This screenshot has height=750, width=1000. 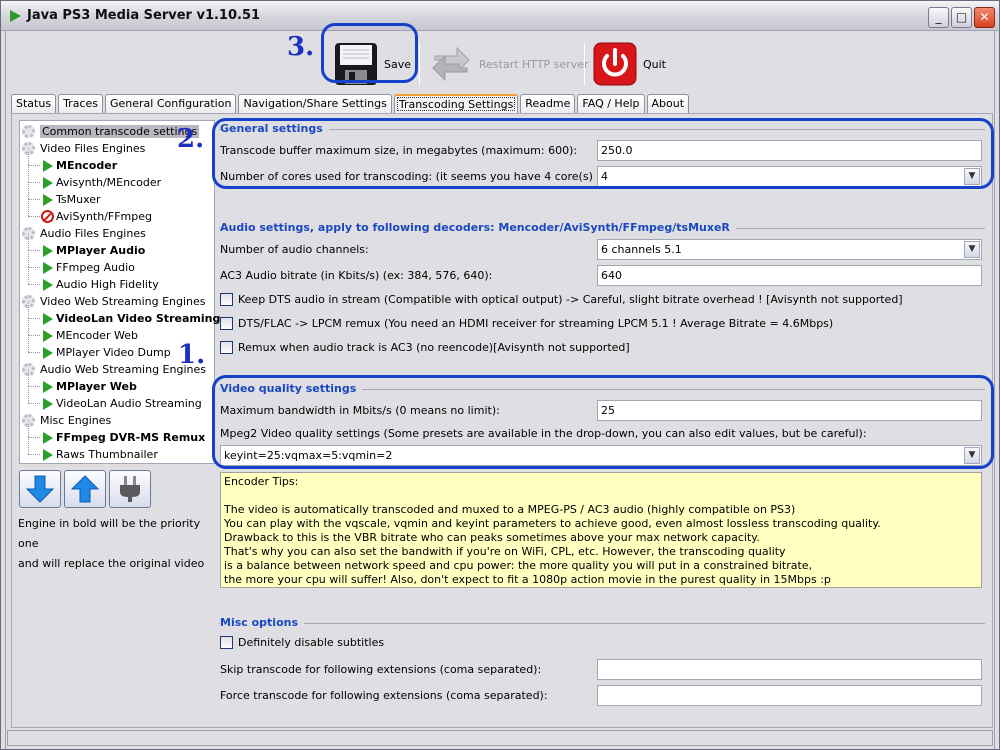 What do you see at coordinates (80, 104) in the screenshot?
I see `tab-traces: Traces` at bounding box center [80, 104].